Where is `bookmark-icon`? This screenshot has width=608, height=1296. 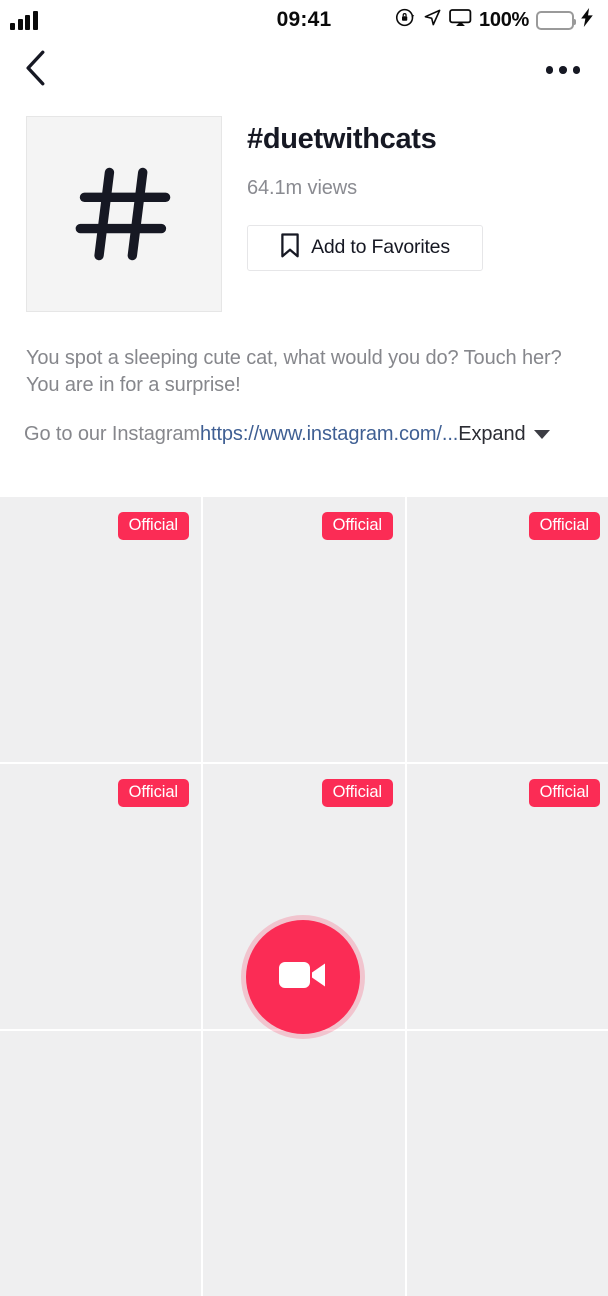
bookmark-icon is located at coordinates (290, 248).